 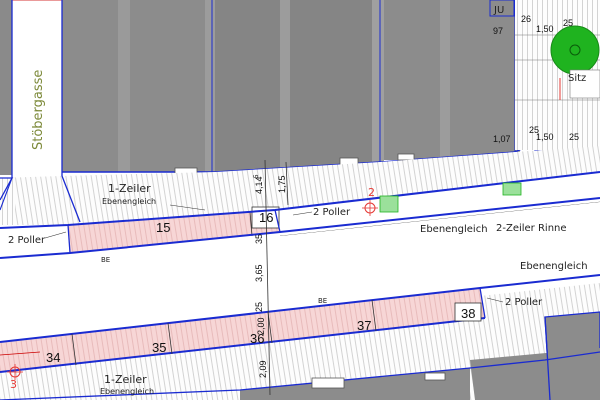 What do you see at coordinates (574, 137) in the screenshot?
I see `dim-25-b: 25` at bounding box center [574, 137].